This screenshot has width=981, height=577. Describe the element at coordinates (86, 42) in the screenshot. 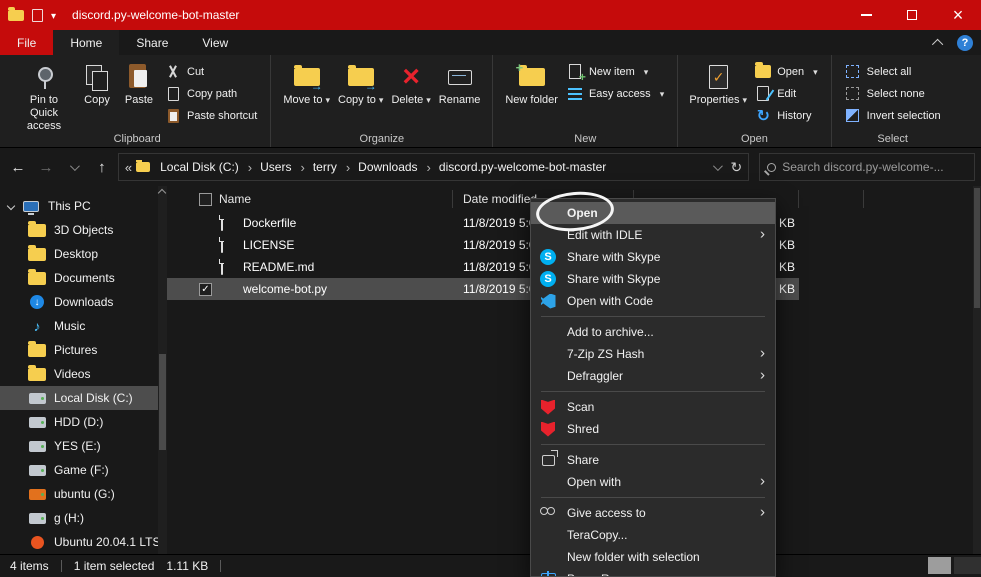

I see `tab-home: Home` at that location.